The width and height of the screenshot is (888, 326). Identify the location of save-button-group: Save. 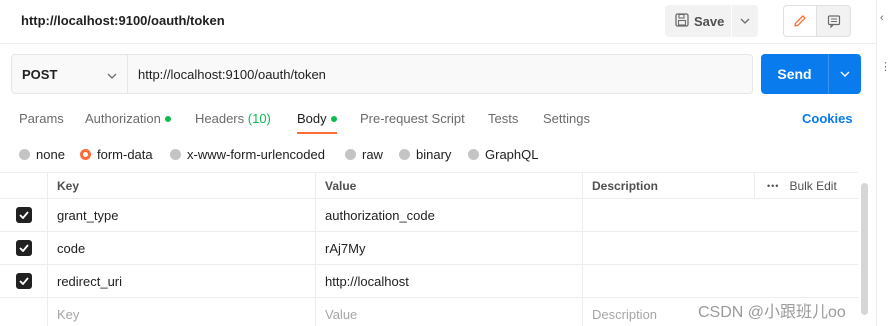
(711, 21).